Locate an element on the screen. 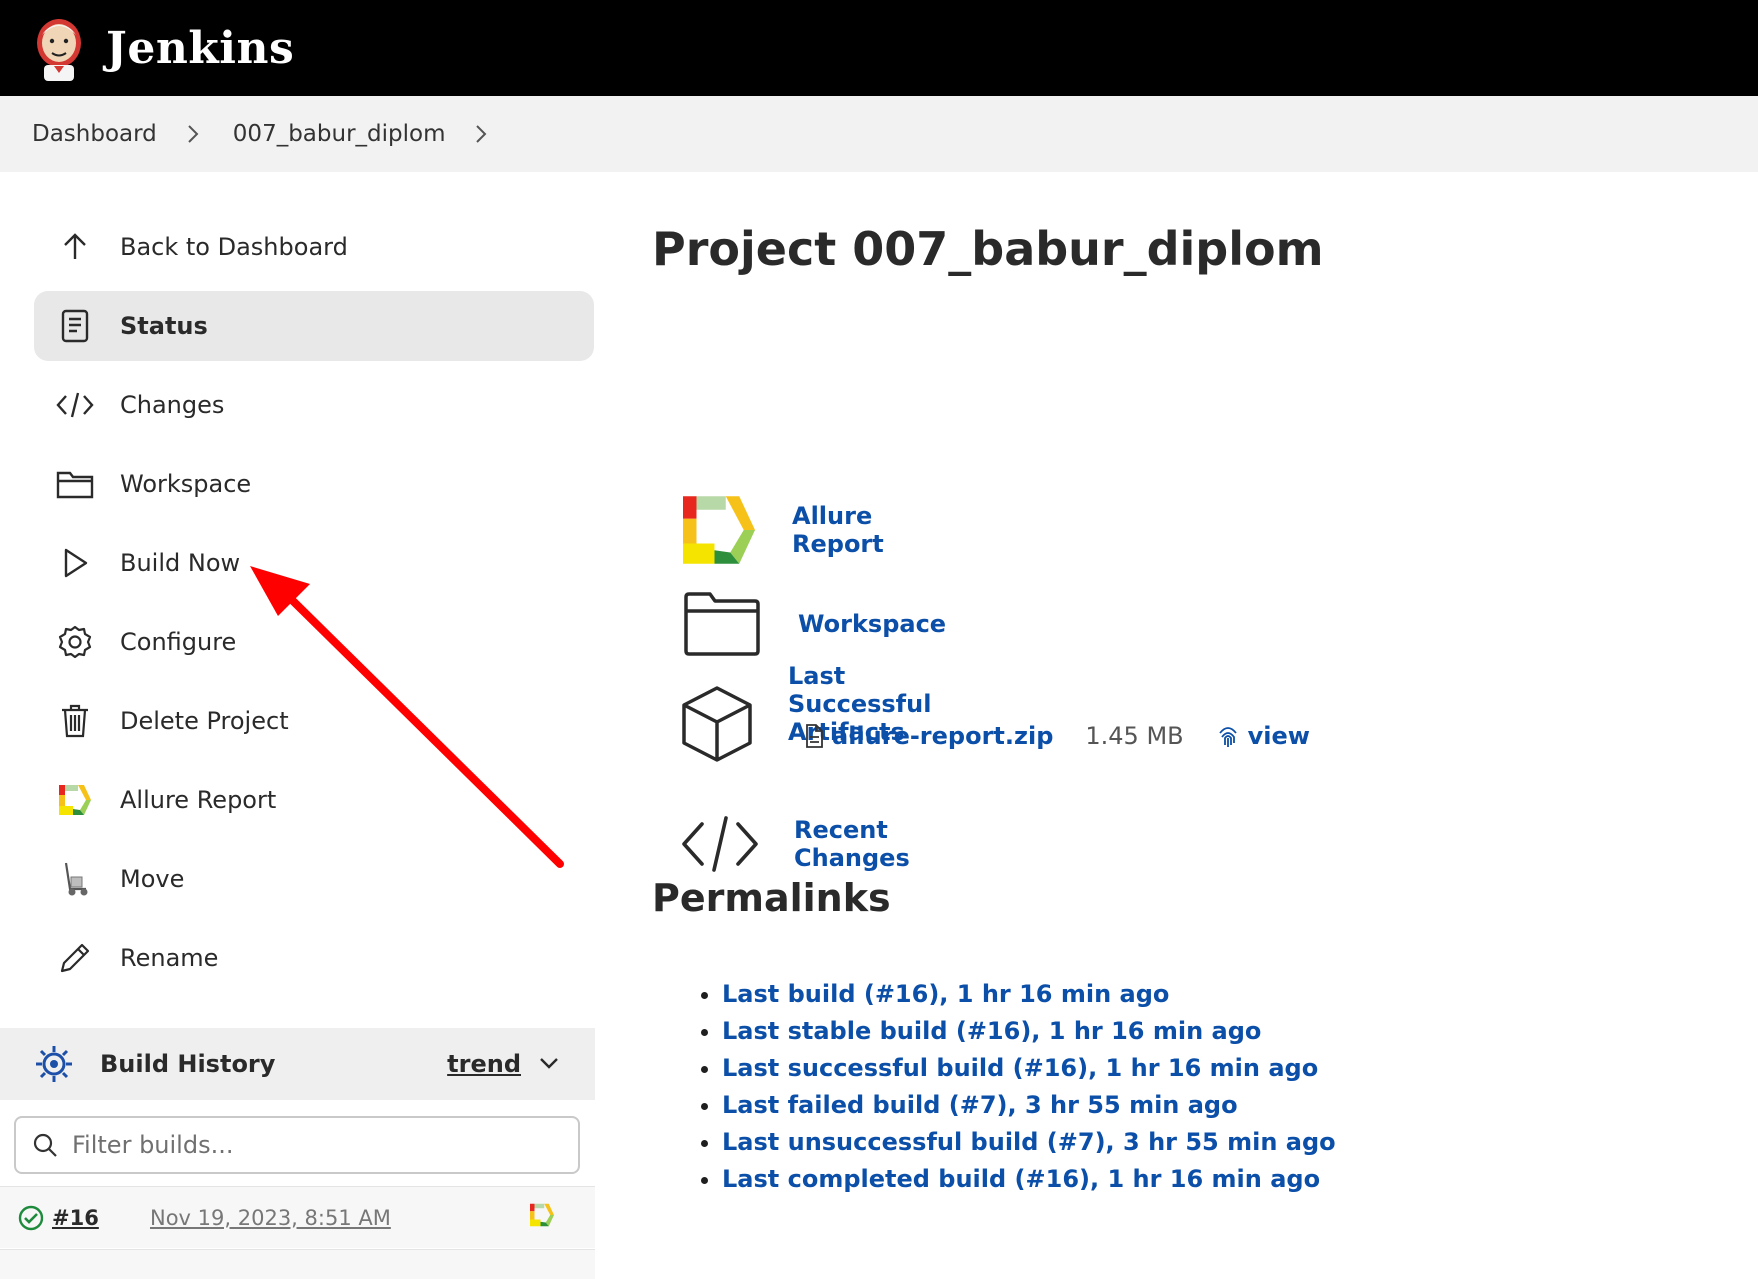 The width and height of the screenshot is (1758, 1279). allure-report-link: Allure Report is located at coordinates (841, 530).